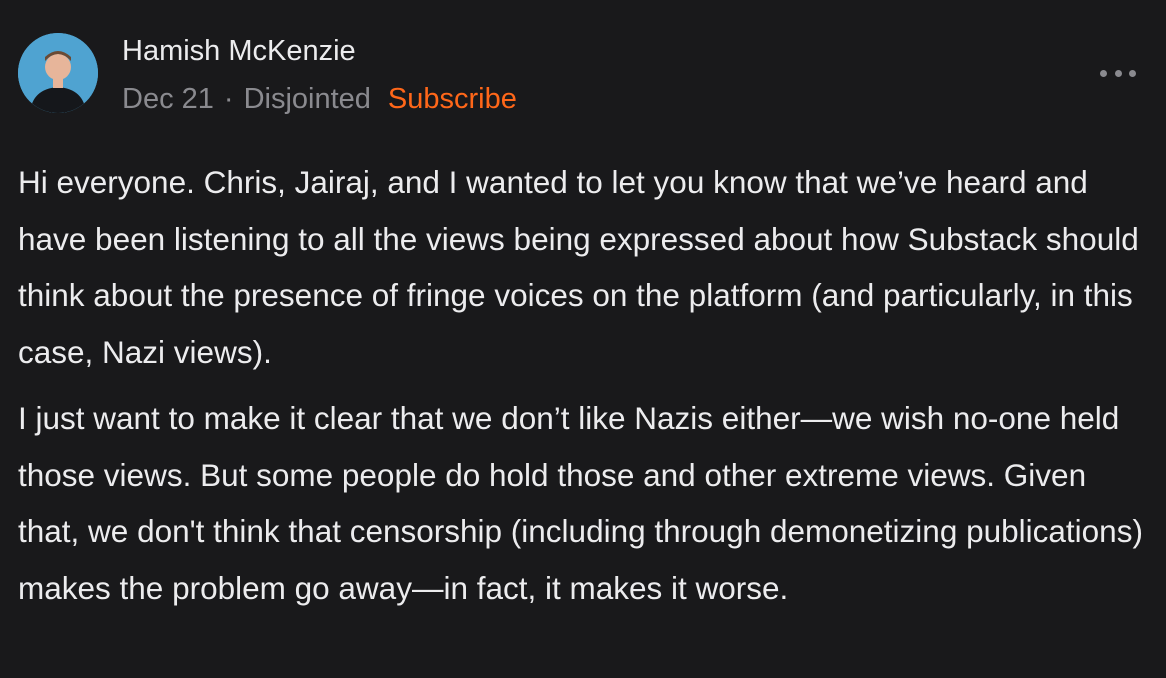 This screenshot has width=1166, height=678. Describe the element at coordinates (58, 73) in the screenshot. I see `author-avatar` at that location.